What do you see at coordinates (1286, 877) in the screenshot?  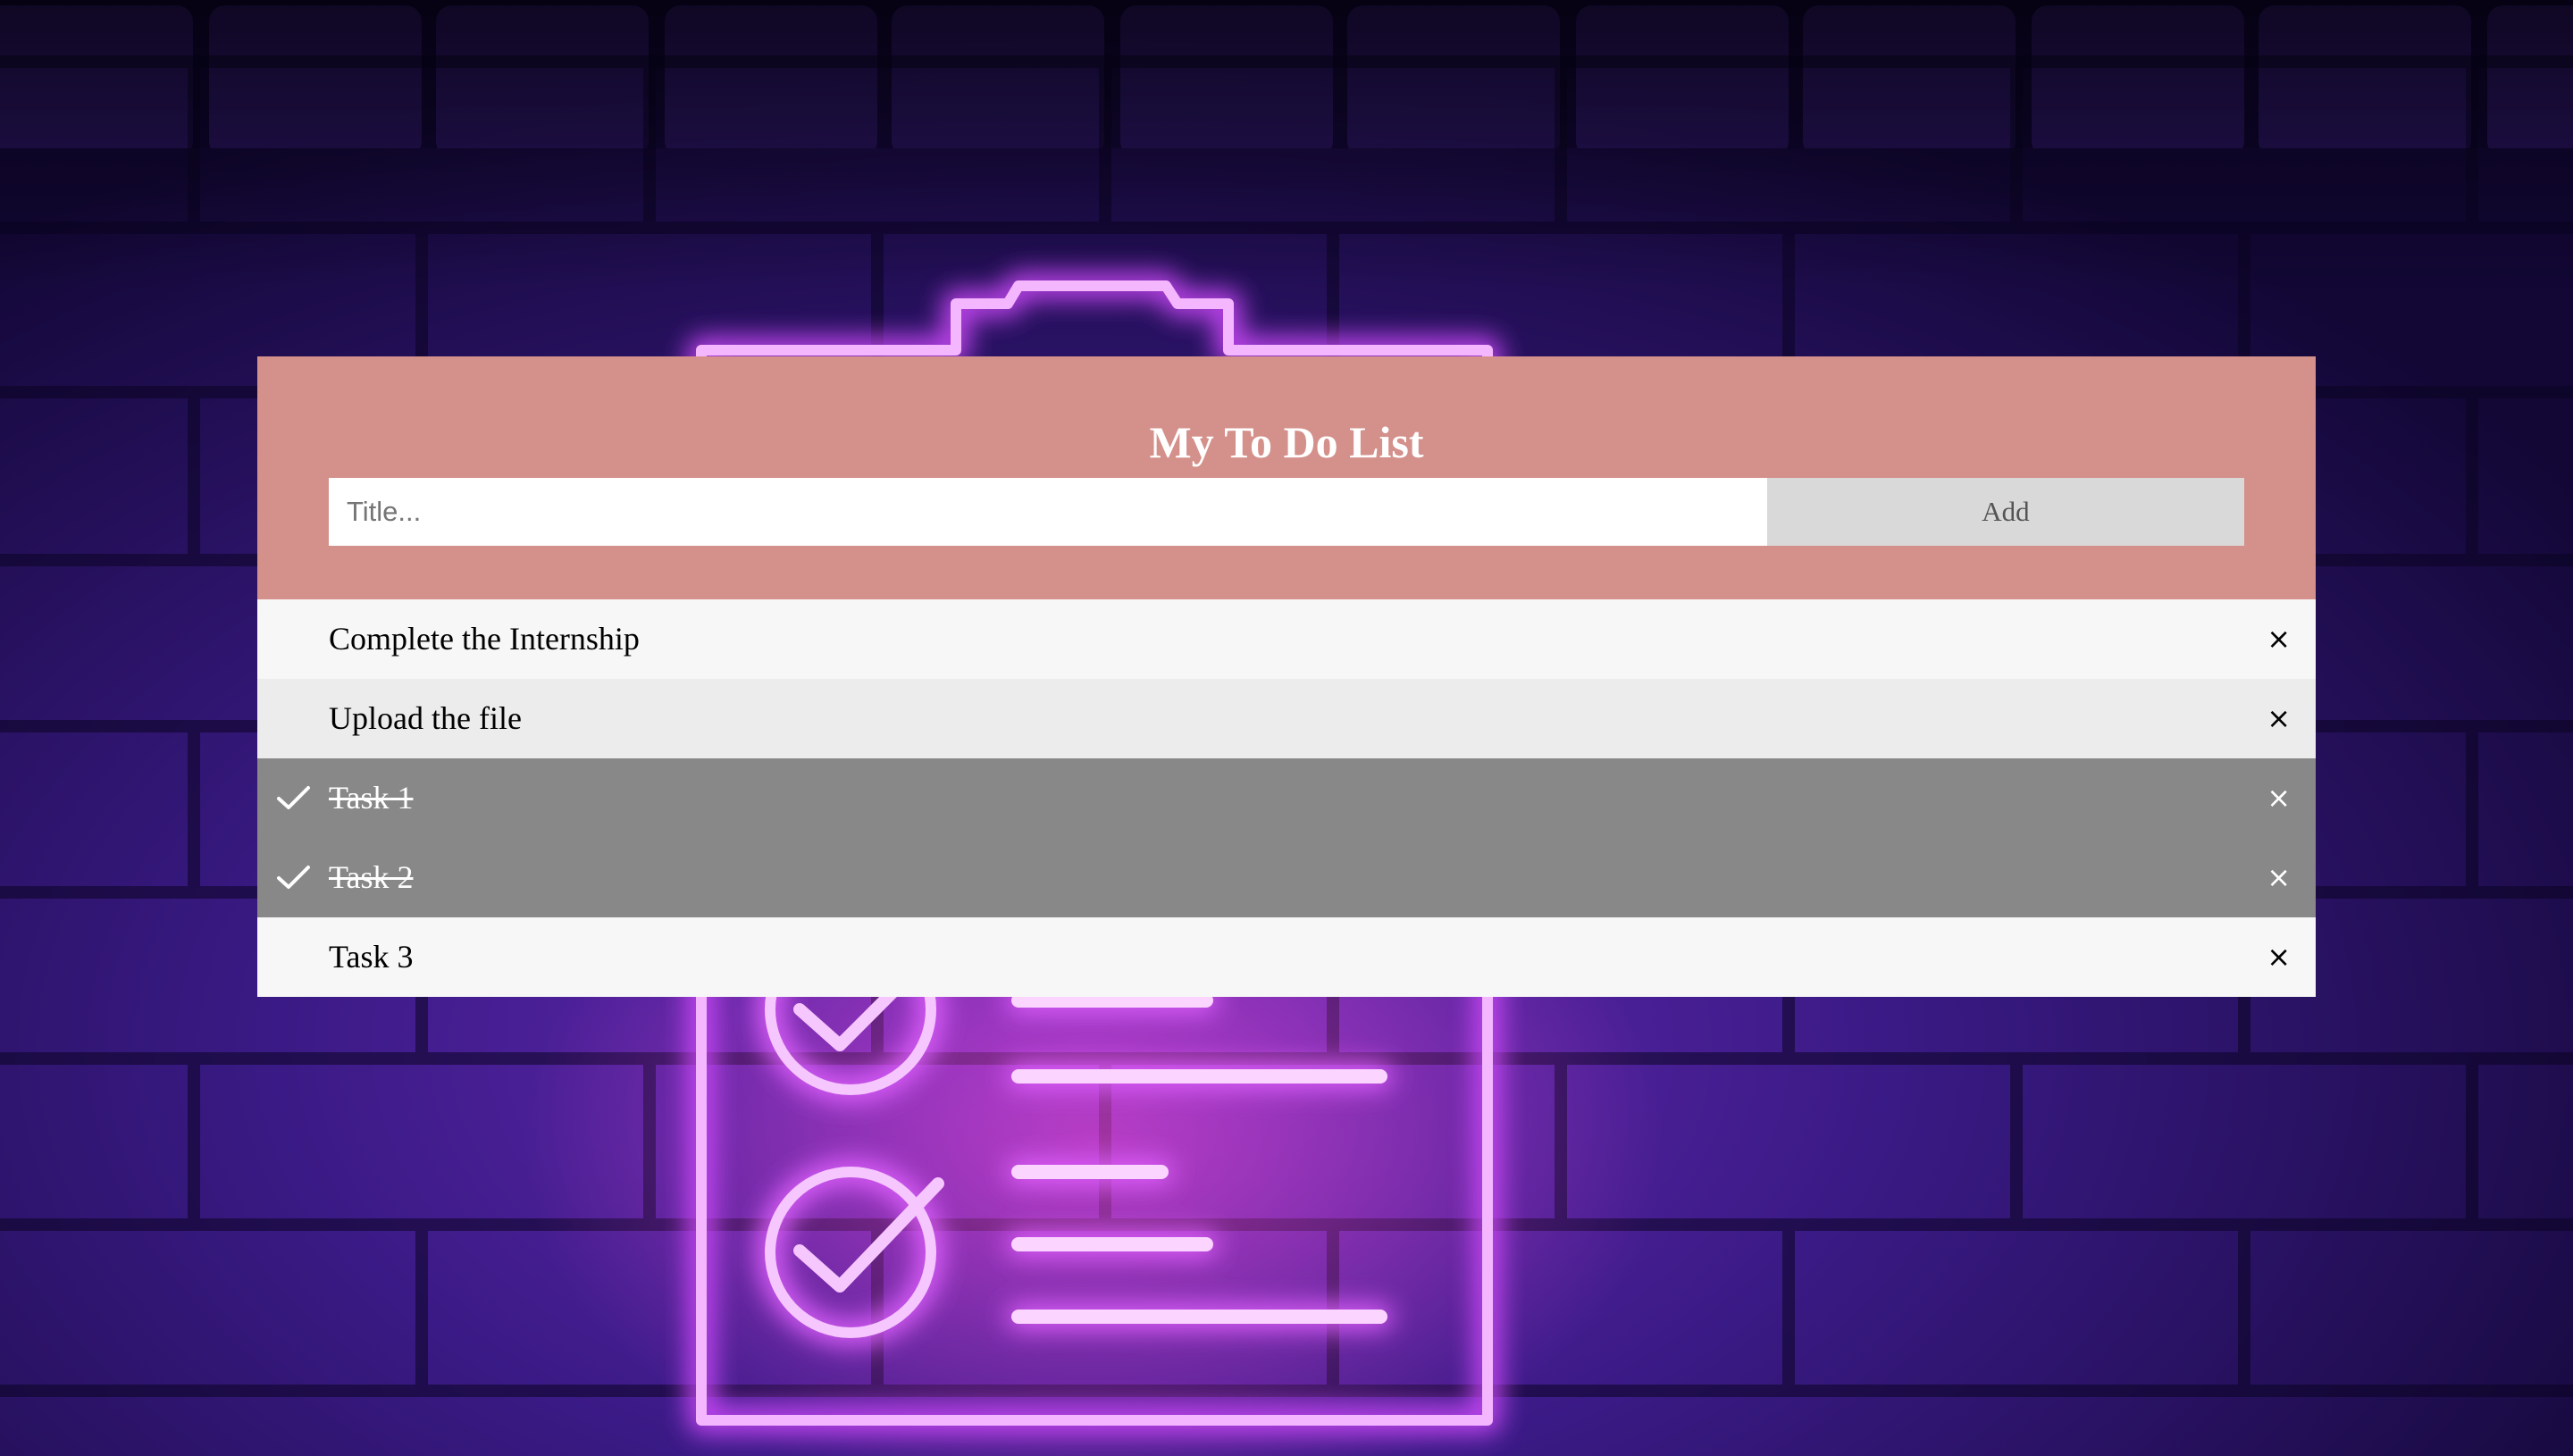 I see `list-item: Task 2 ×` at bounding box center [1286, 877].